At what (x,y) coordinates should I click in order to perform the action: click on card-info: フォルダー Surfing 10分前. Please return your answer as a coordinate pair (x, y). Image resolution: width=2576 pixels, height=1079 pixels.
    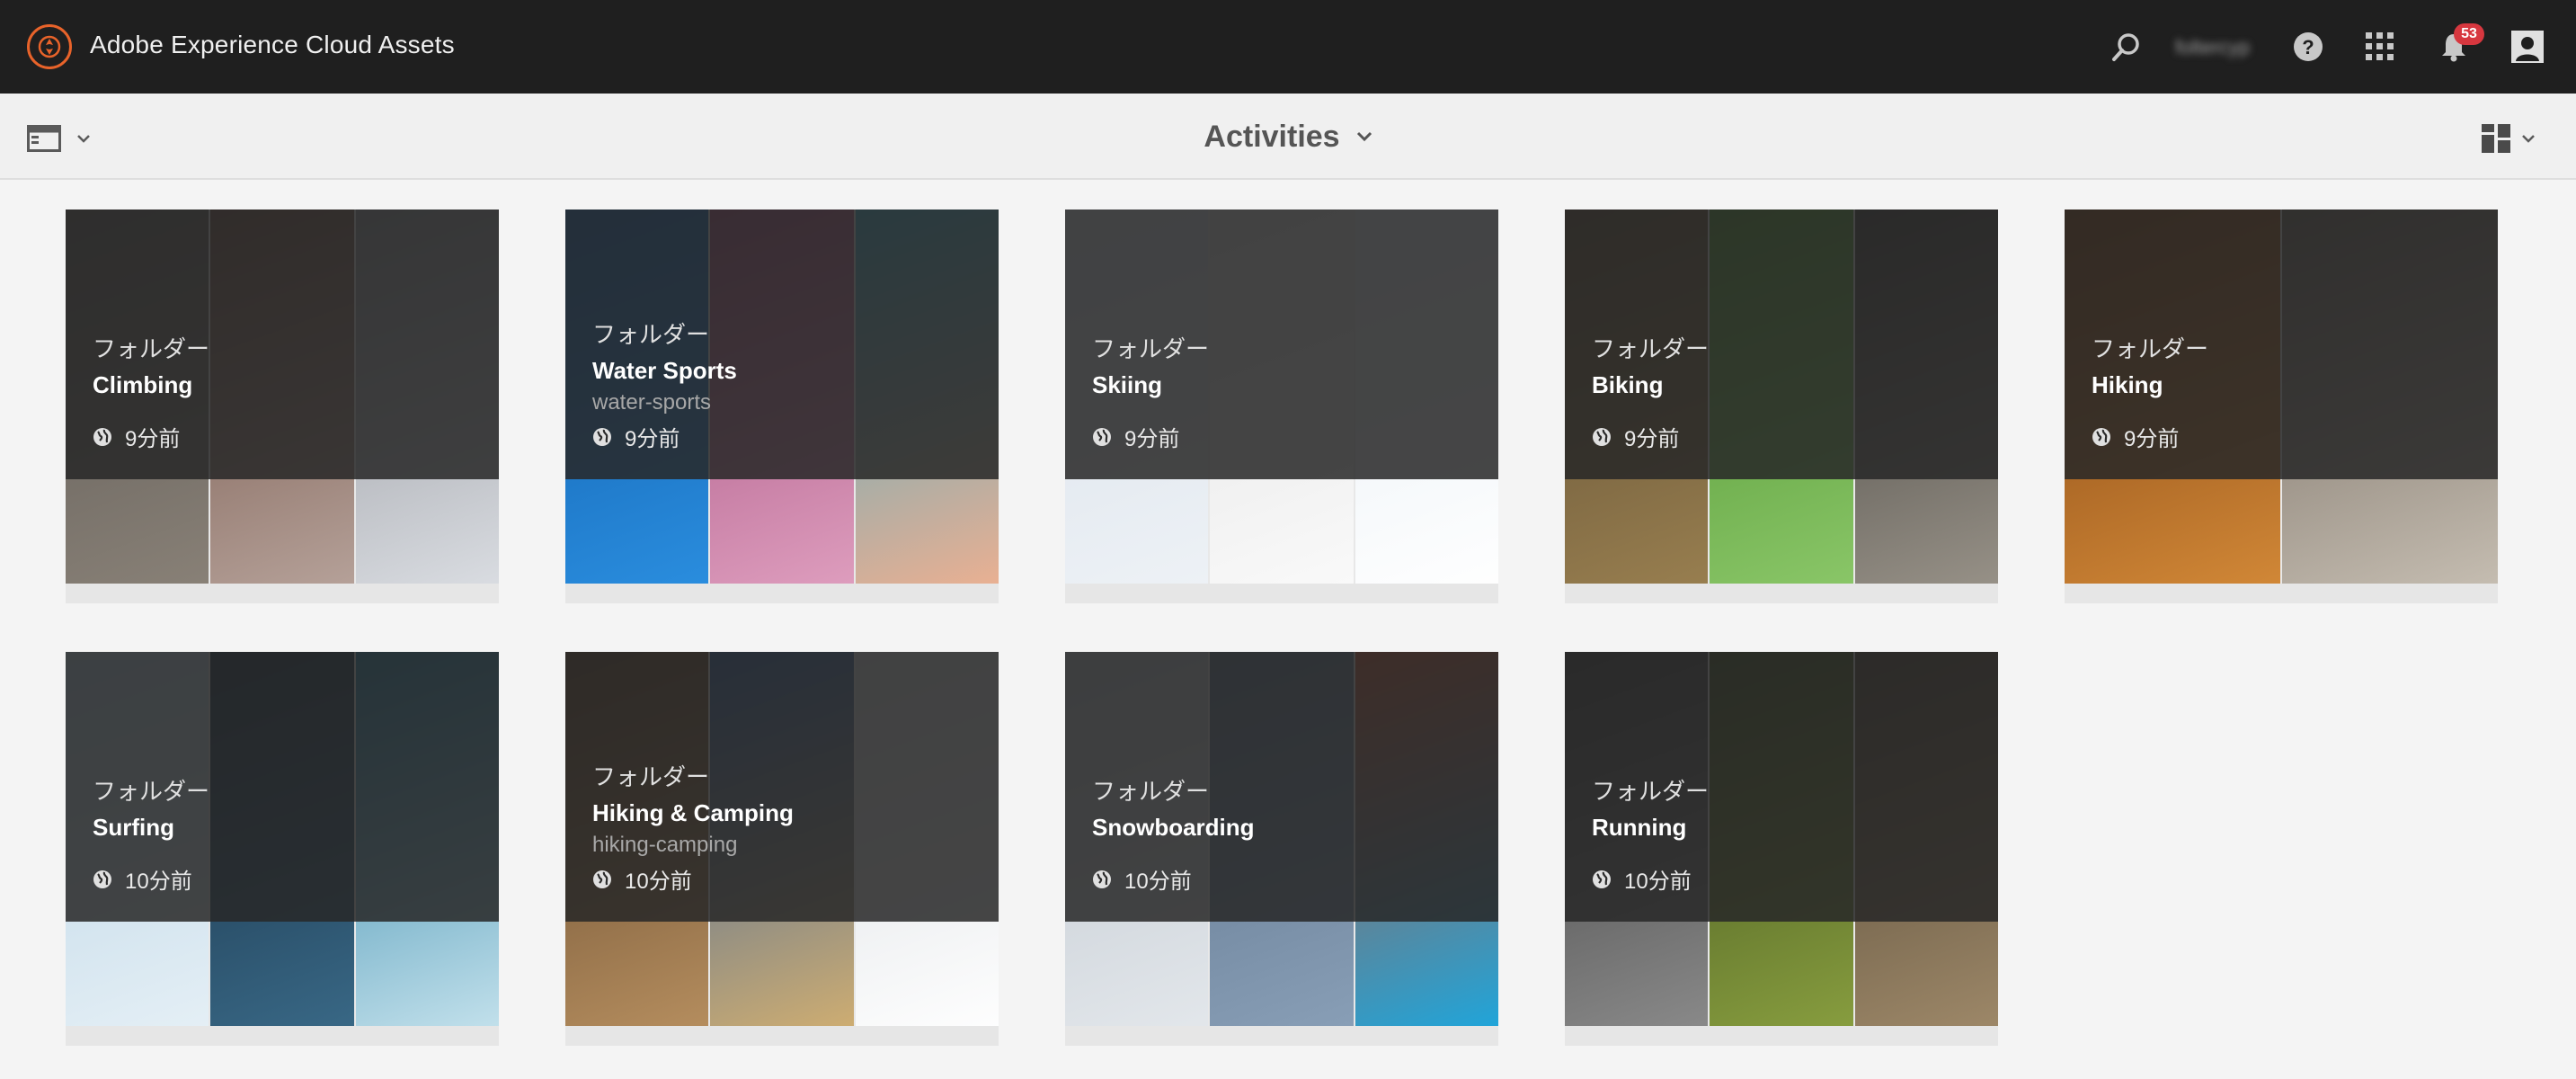
    Looking at the image, I should click on (287, 834).